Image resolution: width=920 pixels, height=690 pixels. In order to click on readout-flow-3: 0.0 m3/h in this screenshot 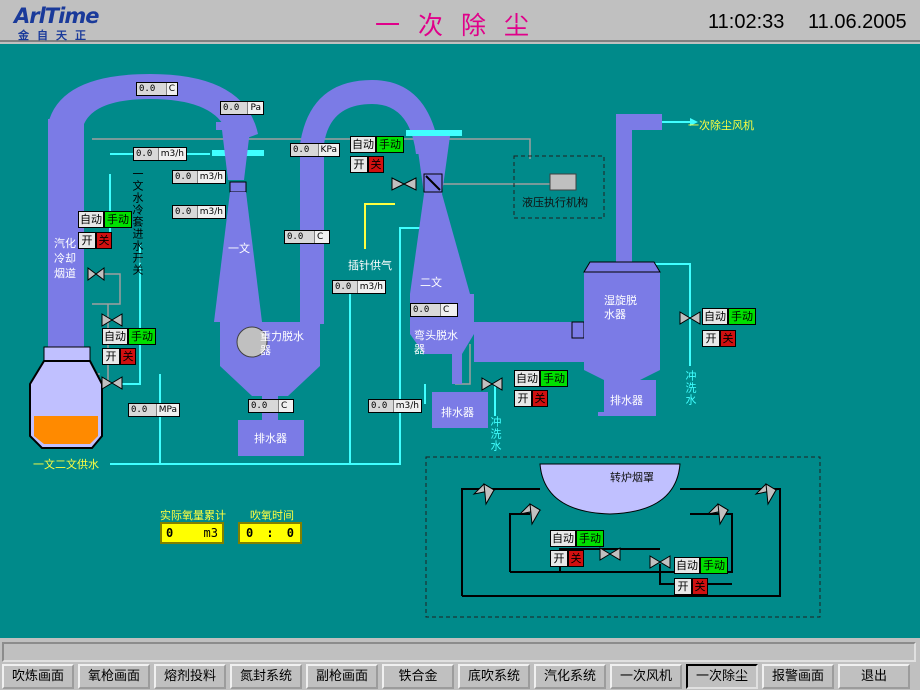, I will do `click(199, 212)`.